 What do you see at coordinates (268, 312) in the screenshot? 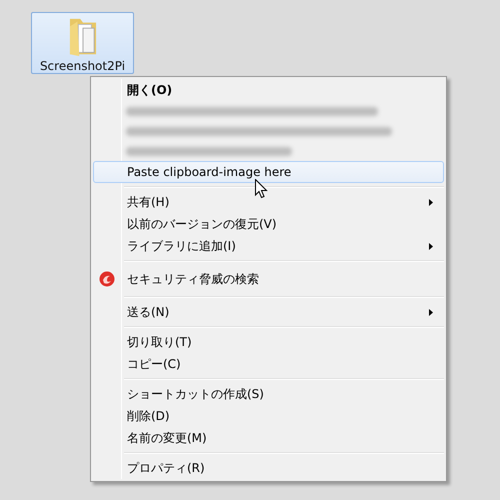
I see `menu-item: 送る(N)` at bounding box center [268, 312].